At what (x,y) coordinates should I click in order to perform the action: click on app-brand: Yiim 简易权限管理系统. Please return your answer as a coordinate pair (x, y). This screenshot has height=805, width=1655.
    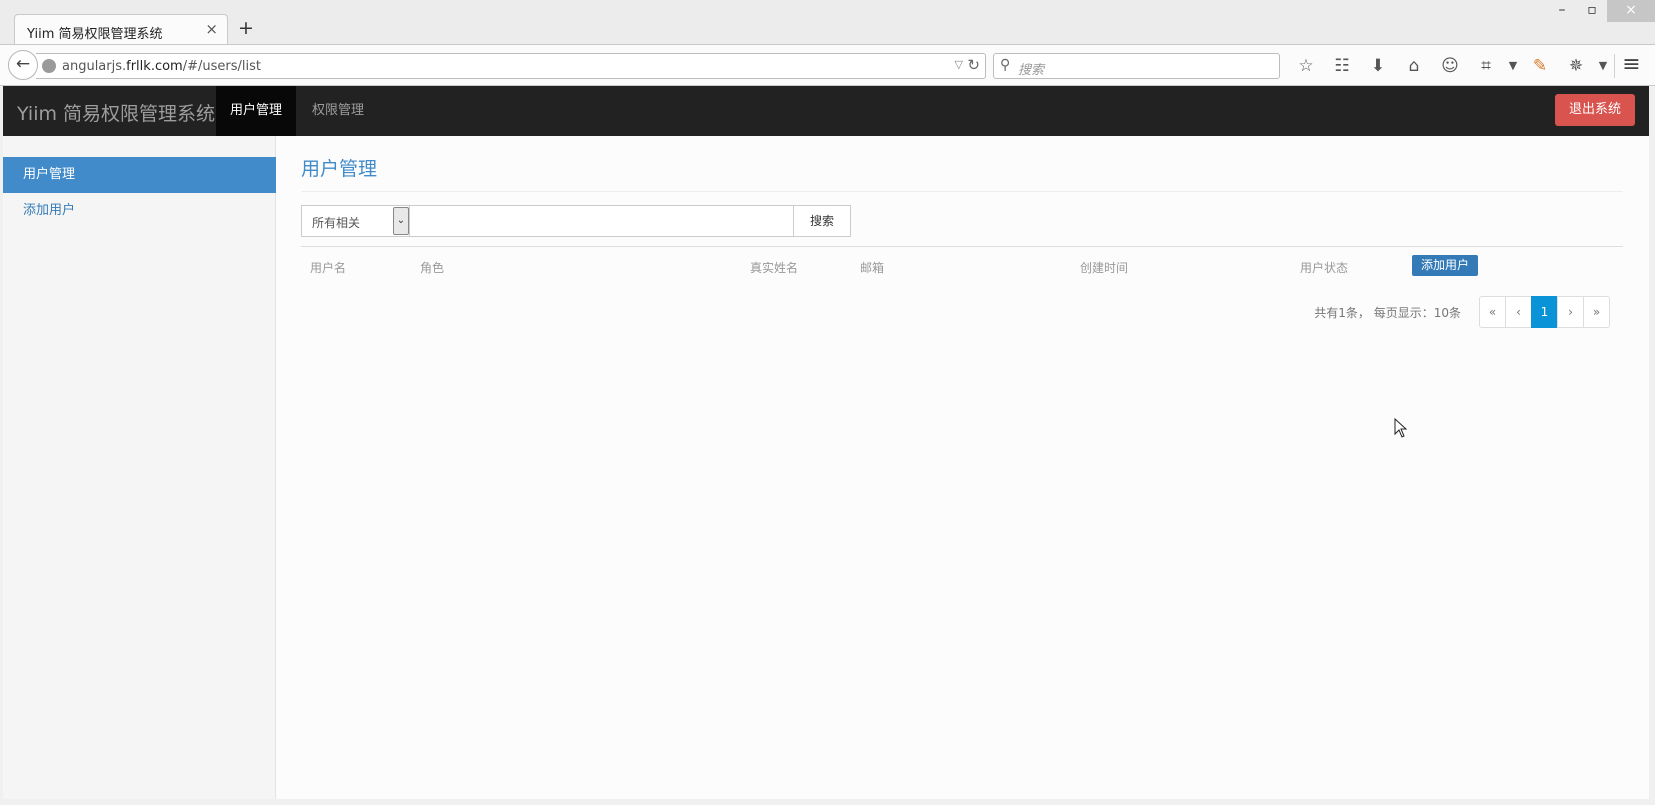
    Looking at the image, I should click on (116, 112).